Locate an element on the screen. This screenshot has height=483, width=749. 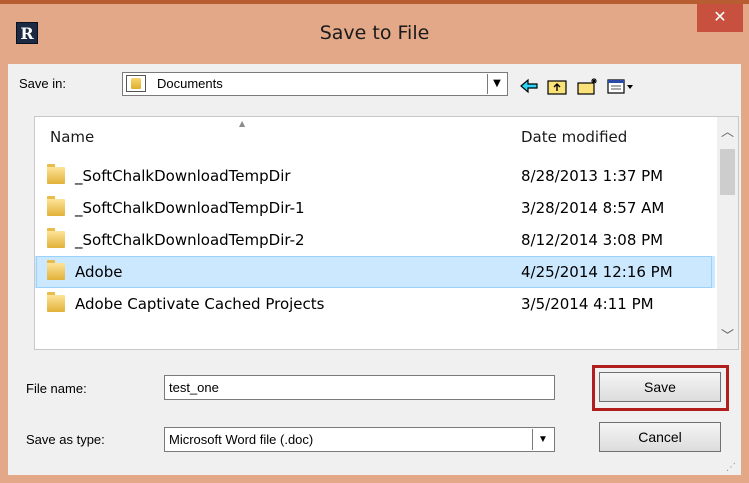
save-in-label: Save in: is located at coordinates (42, 83).